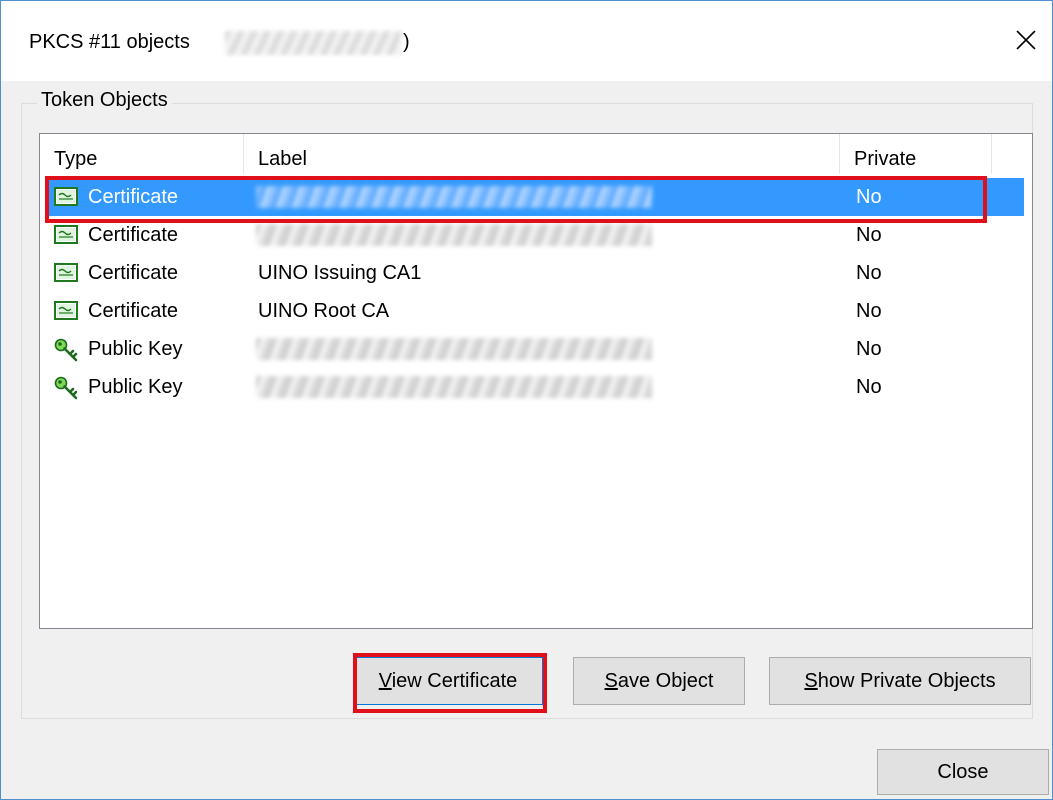 The image size is (1053, 800). I want to click on save-object-button: Save Object, so click(659, 681).